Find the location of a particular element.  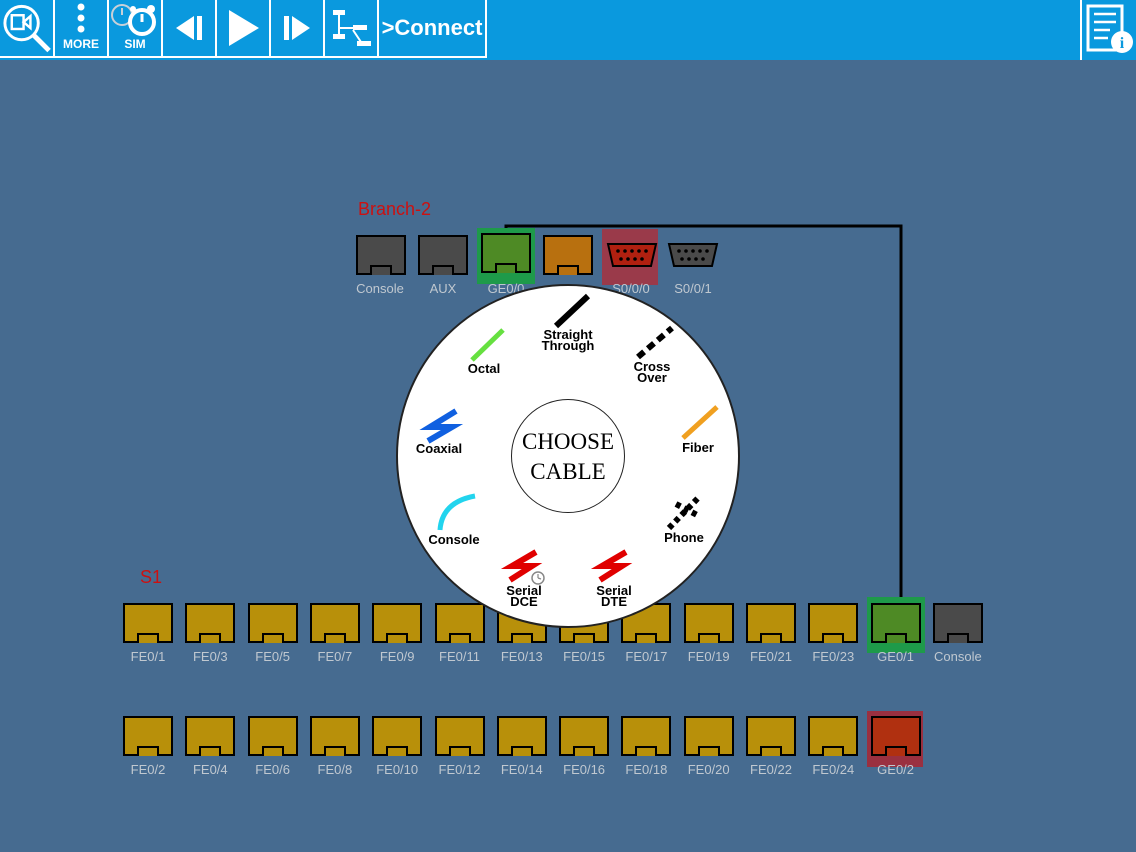

fiber-option: Fiber is located at coordinates (698, 447).